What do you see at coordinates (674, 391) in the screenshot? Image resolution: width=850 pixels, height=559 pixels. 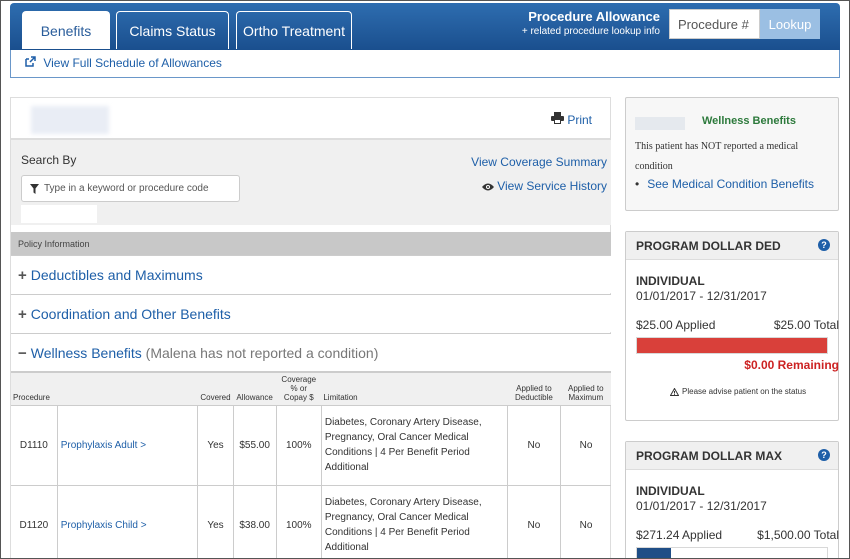 I see `warning-icon` at bounding box center [674, 391].